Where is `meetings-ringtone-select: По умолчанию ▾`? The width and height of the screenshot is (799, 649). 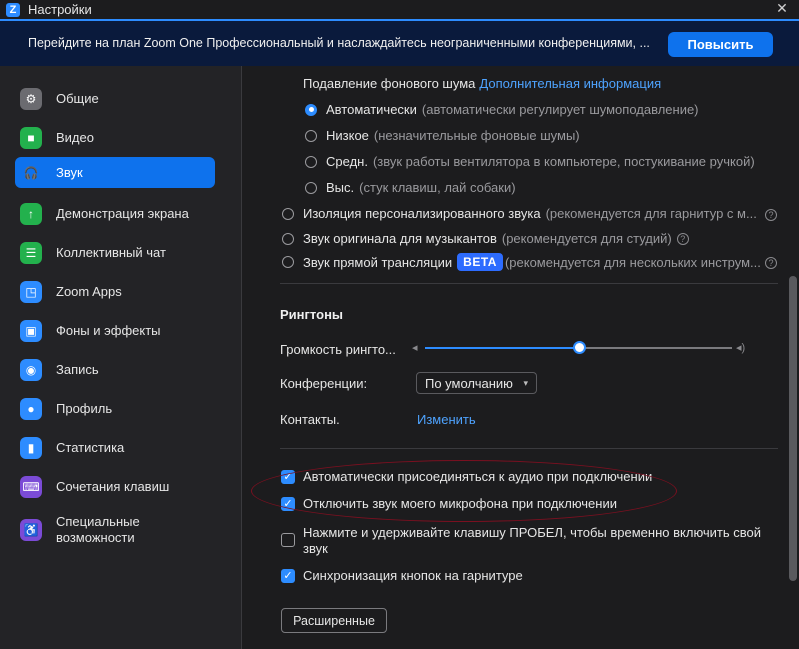
meetings-ringtone-select: По умолчанию ▾ is located at coordinates (476, 383).